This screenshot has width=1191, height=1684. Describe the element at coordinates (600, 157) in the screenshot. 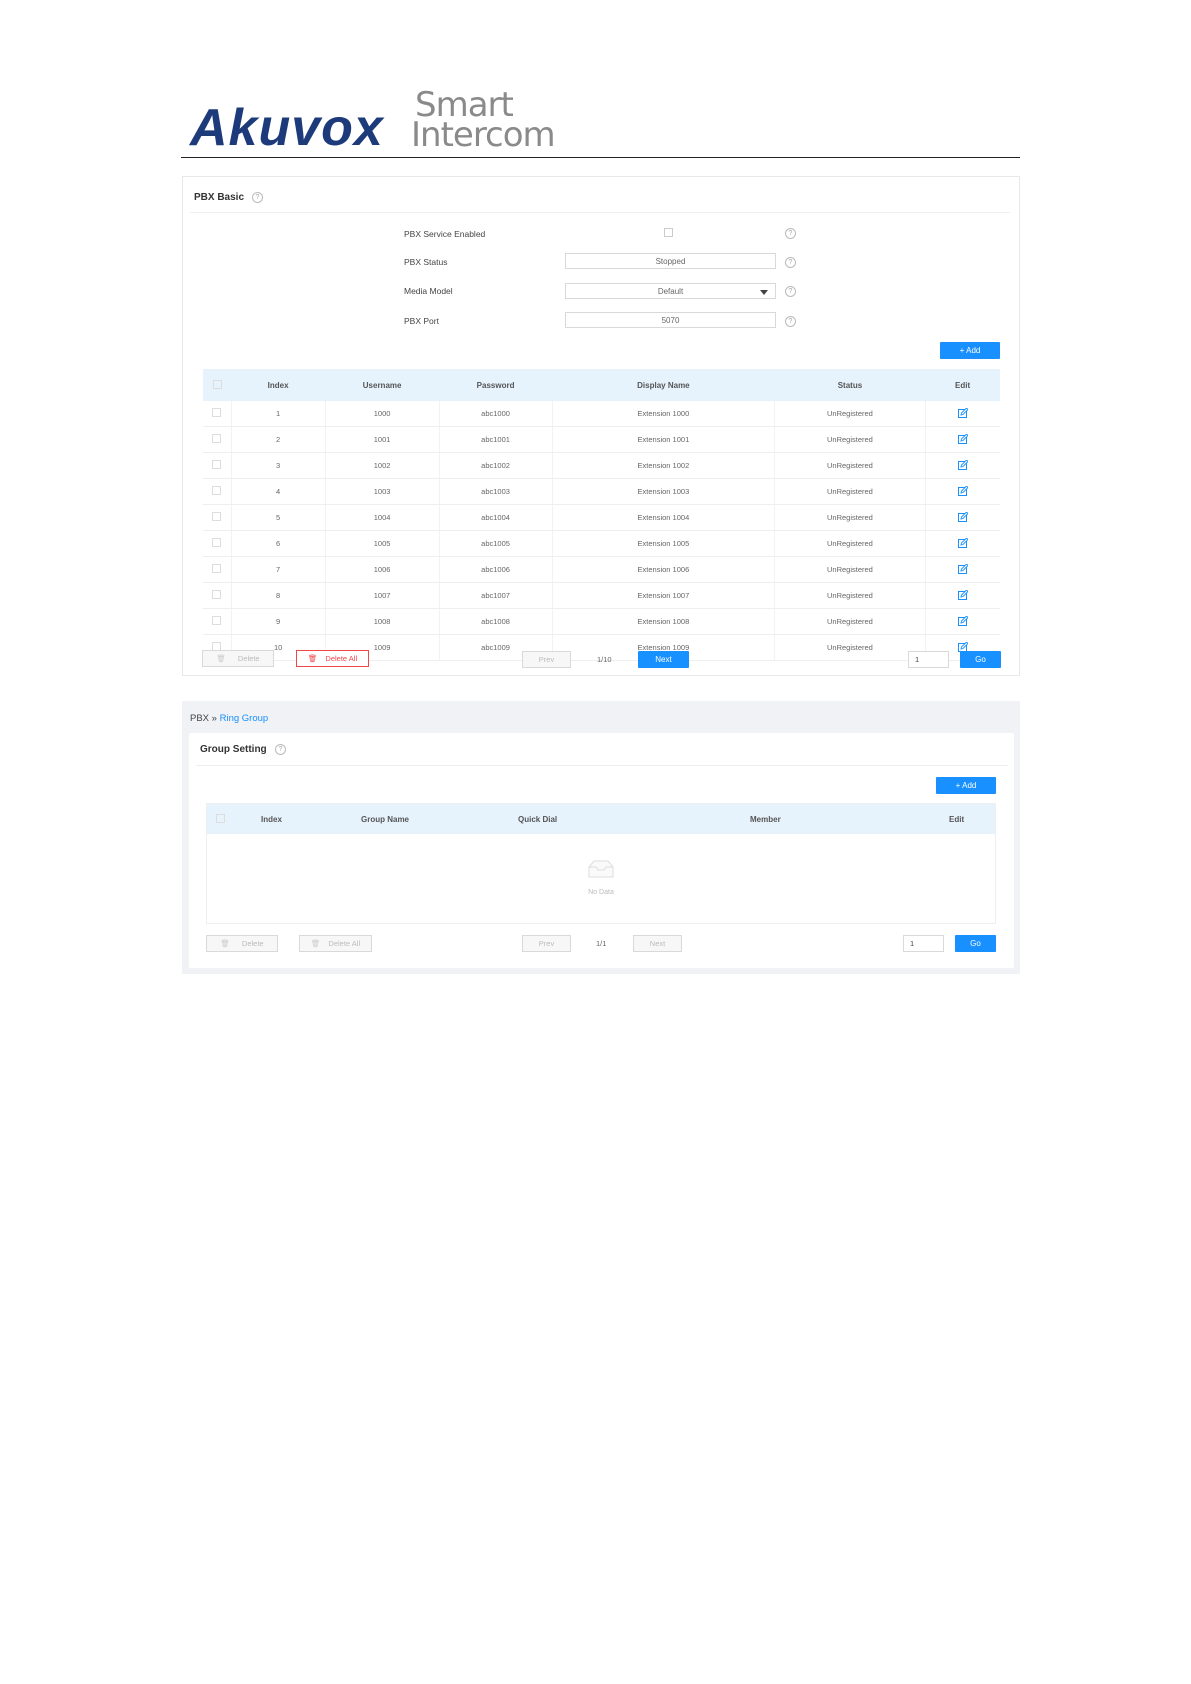

I see `header-rule` at that location.